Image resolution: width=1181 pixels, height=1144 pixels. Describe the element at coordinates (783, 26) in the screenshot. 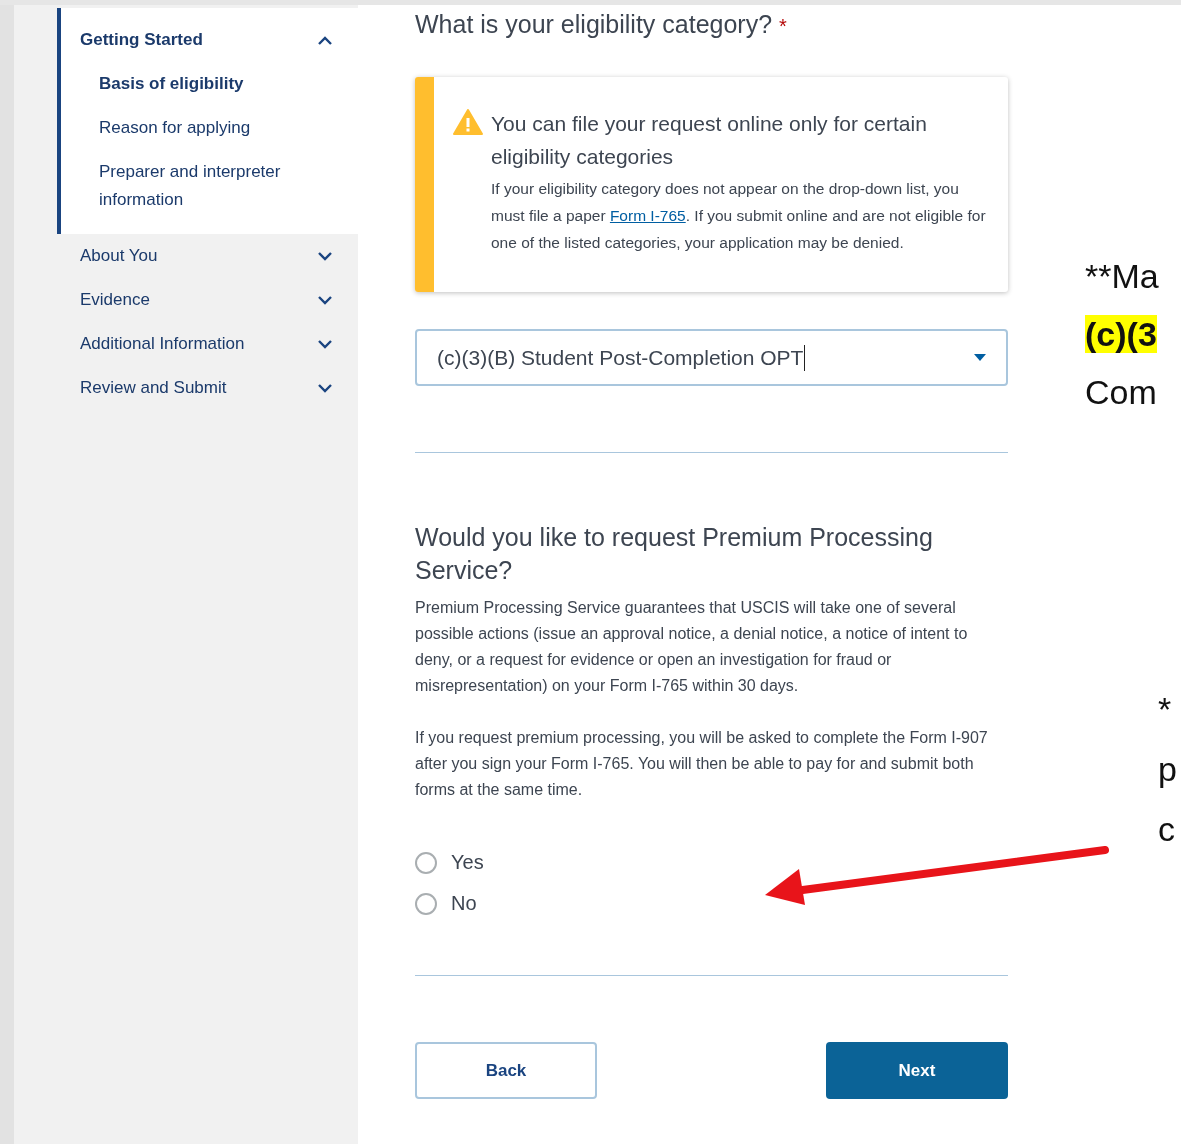

I see `required-mark: *` at that location.